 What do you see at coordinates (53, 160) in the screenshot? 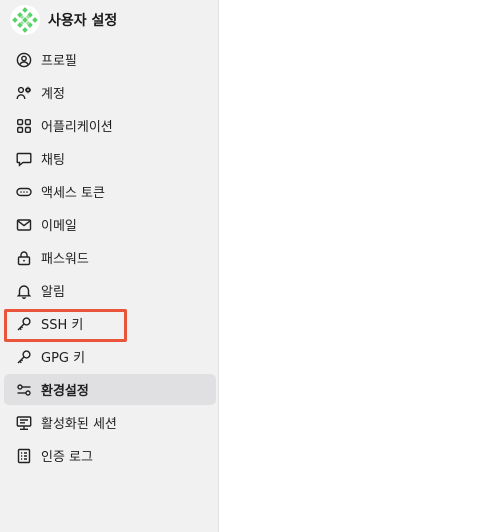
I see `nav-label: 채팅` at bounding box center [53, 160].